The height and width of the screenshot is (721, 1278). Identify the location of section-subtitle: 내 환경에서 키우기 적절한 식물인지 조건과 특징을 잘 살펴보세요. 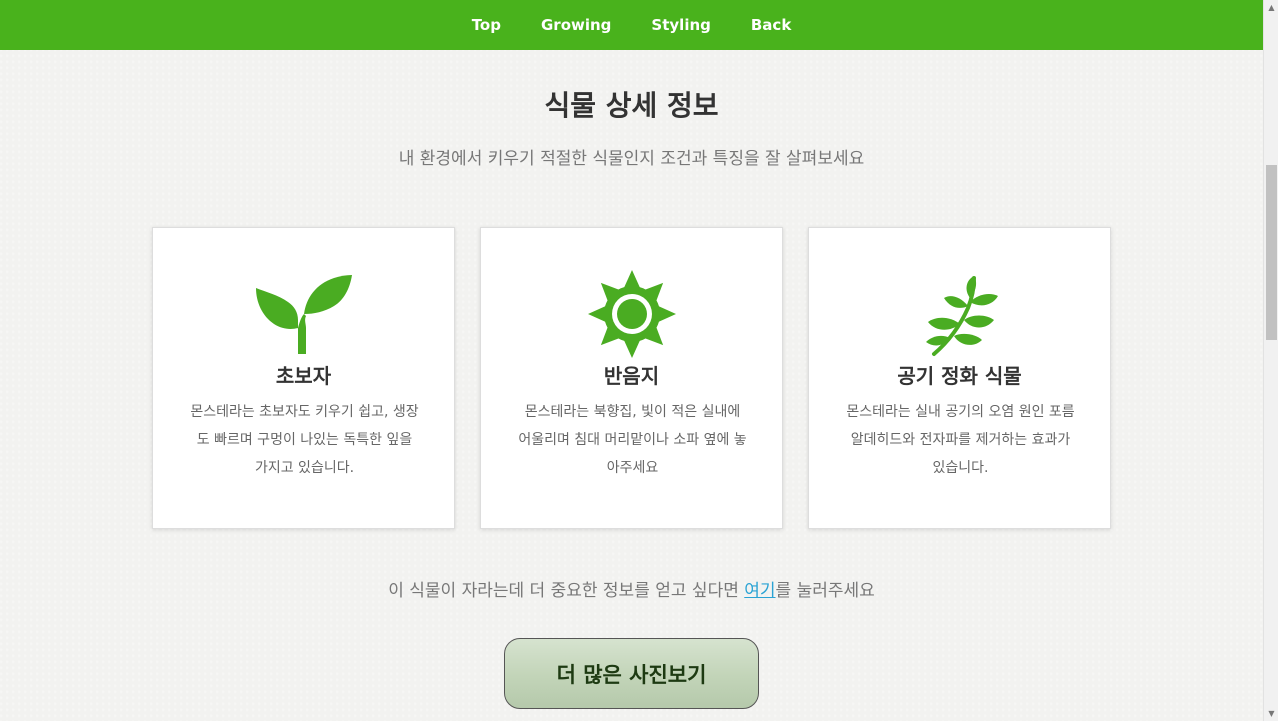
(631, 159).